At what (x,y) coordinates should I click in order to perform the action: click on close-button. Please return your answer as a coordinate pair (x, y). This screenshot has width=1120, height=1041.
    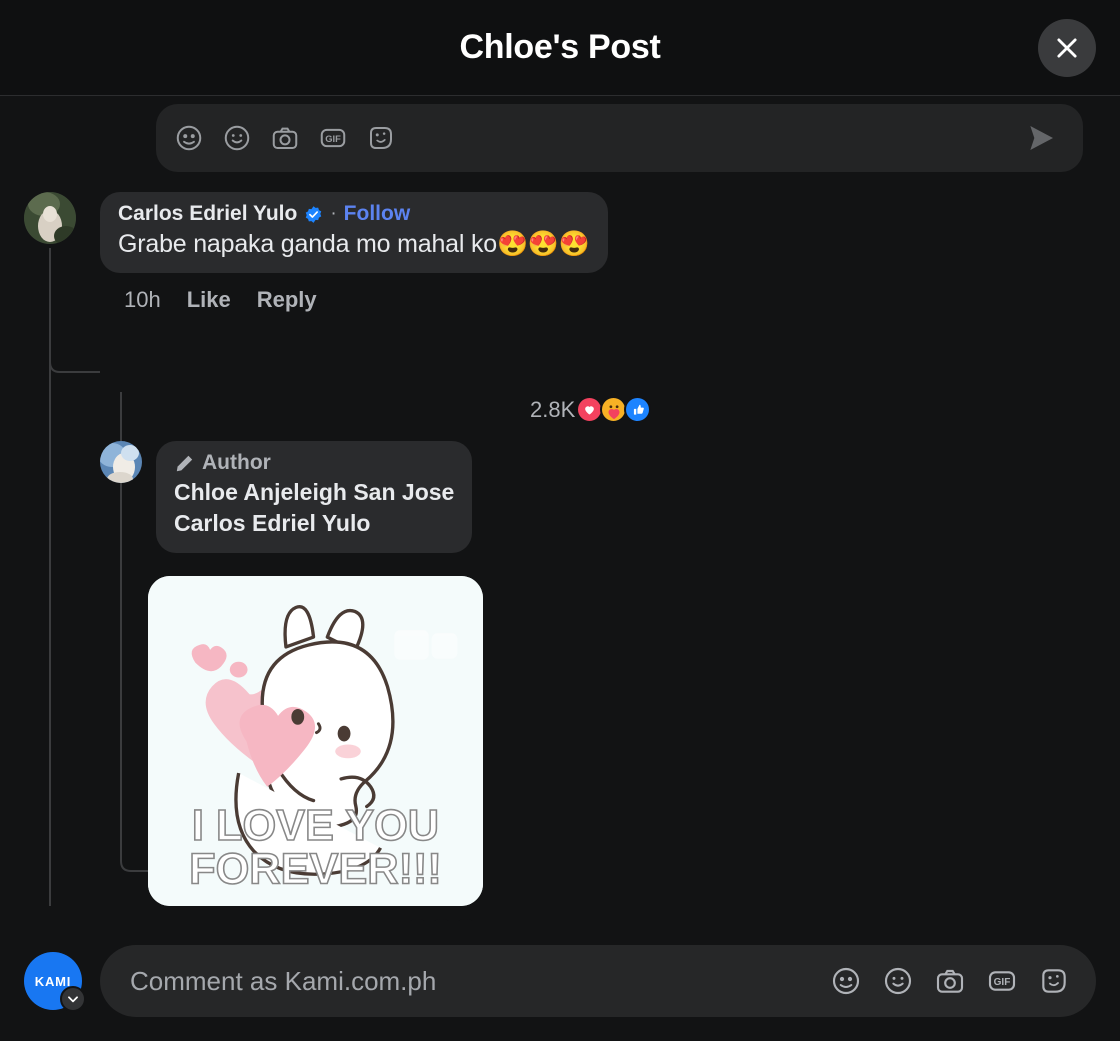
    Looking at the image, I should click on (1067, 48).